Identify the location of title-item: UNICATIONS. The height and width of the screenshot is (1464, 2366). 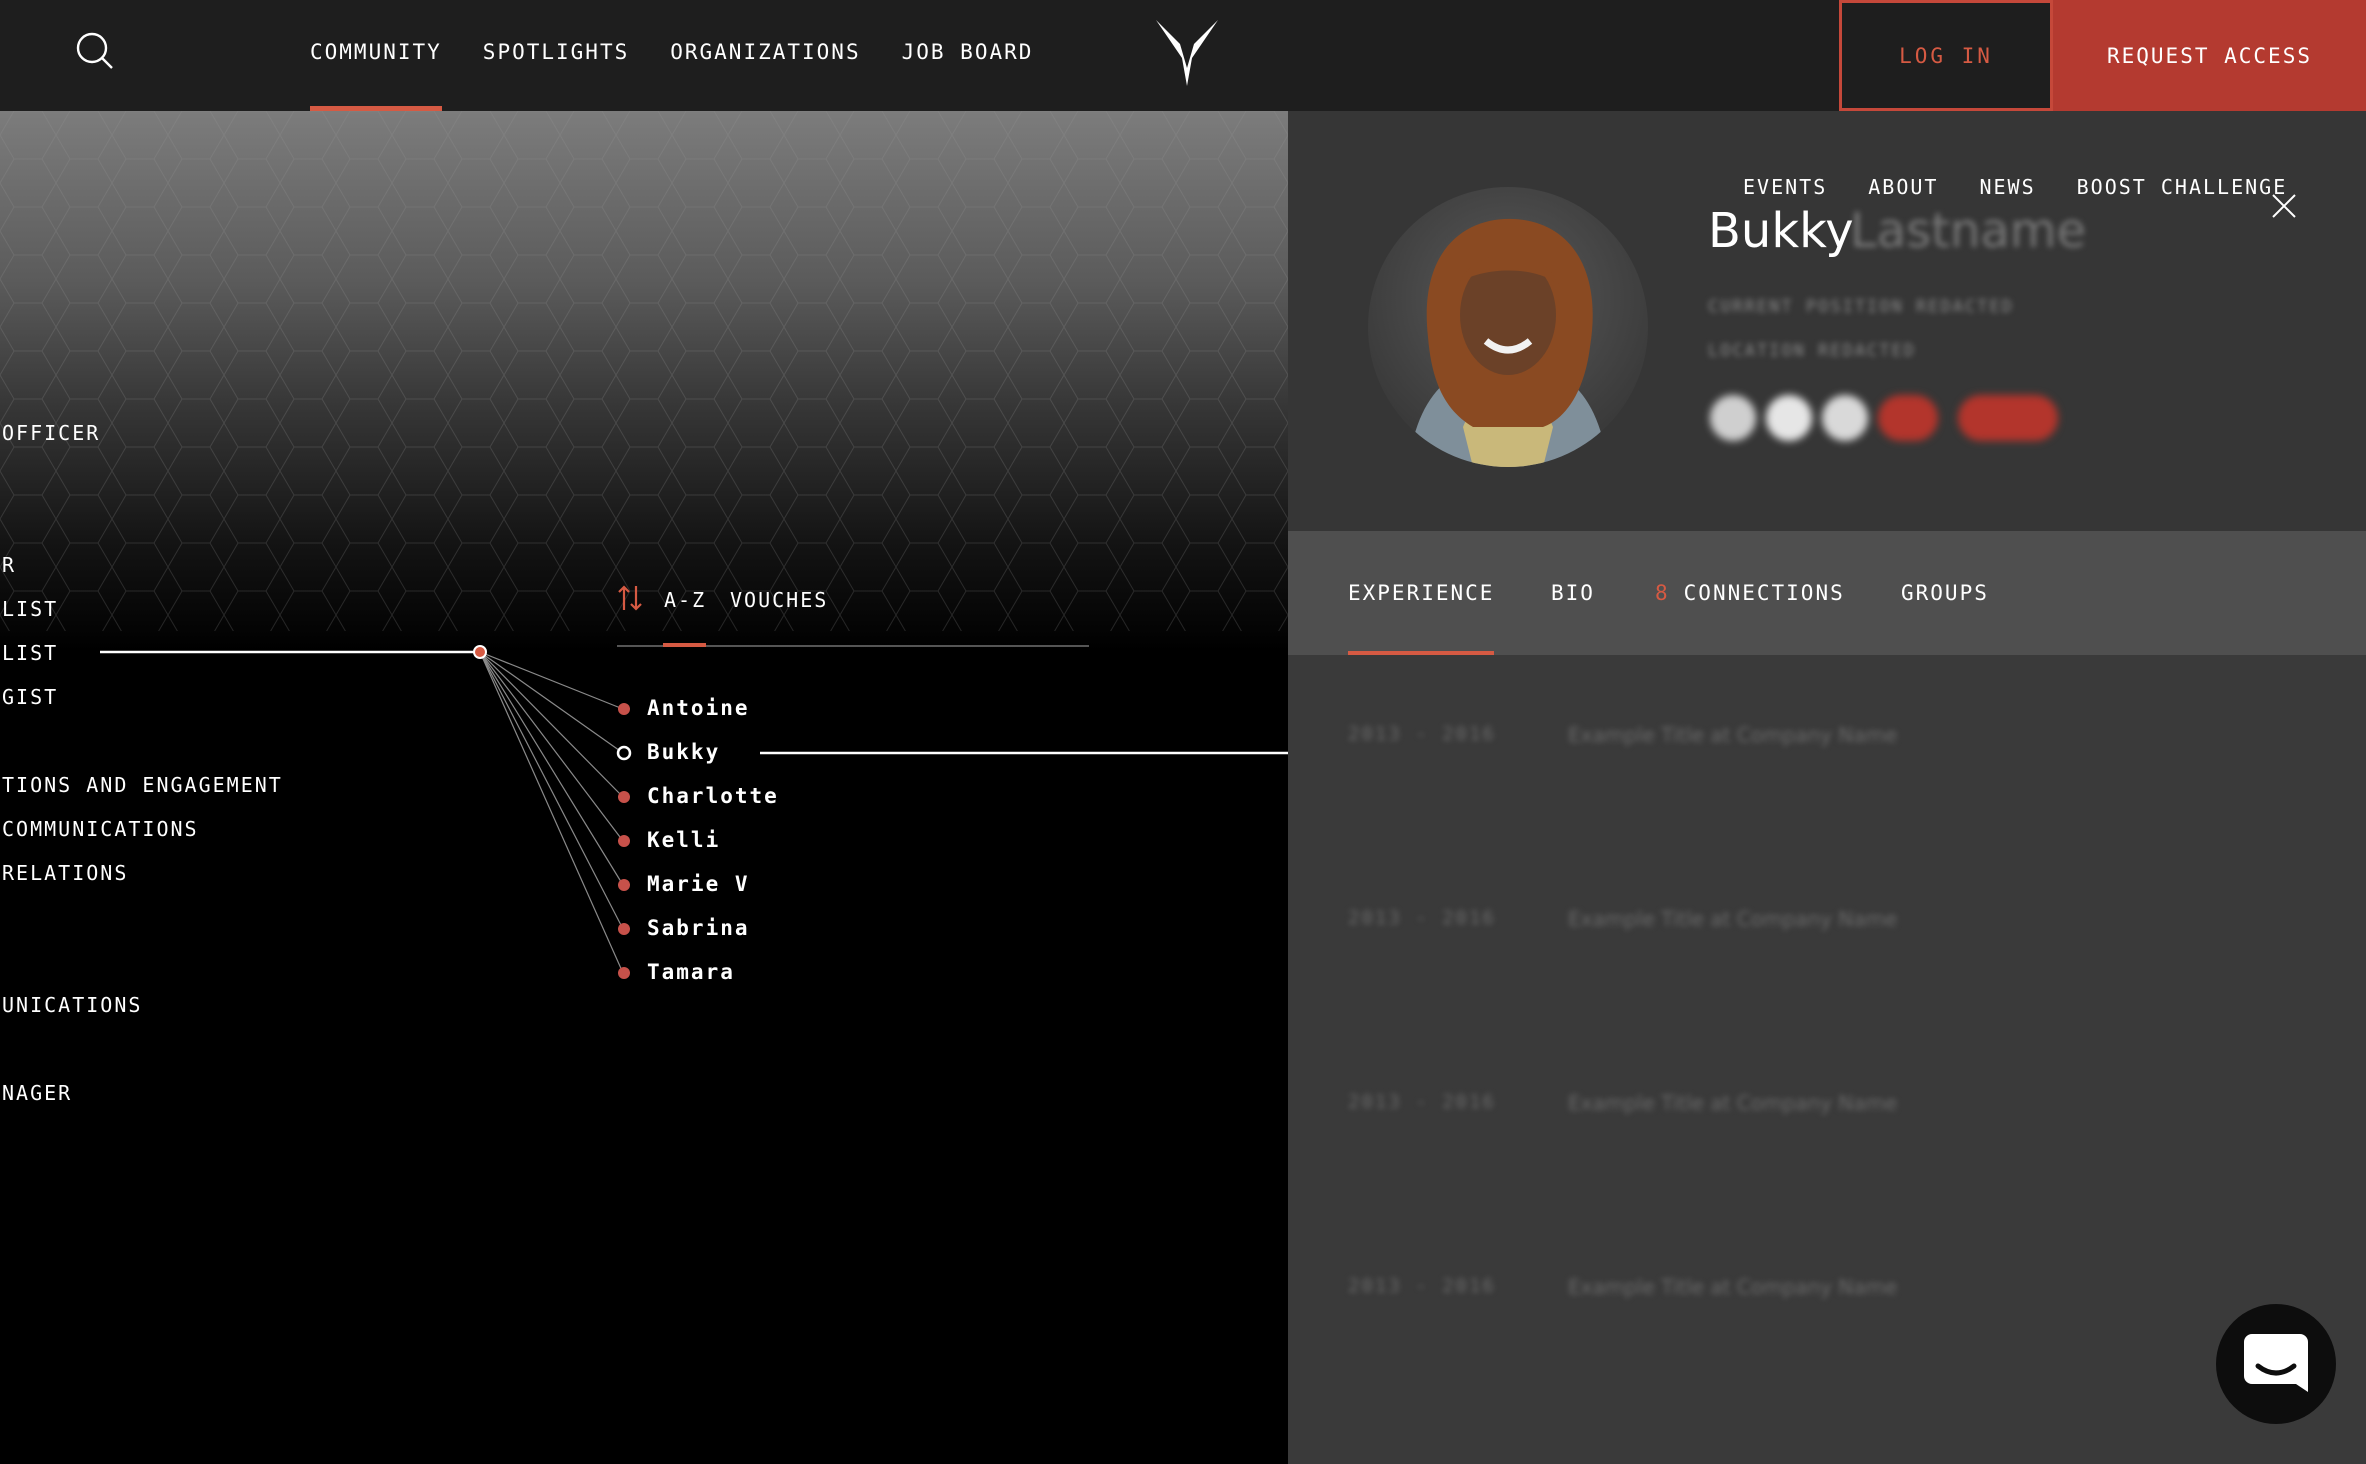
(72, 1005).